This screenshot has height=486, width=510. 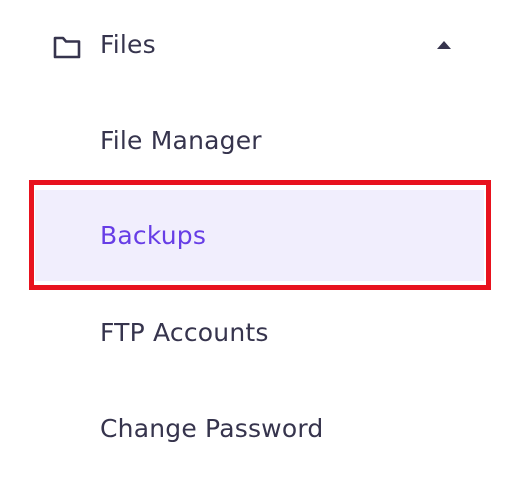 What do you see at coordinates (212, 428) in the screenshot?
I see `menu-item-label: Change Password` at bounding box center [212, 428].